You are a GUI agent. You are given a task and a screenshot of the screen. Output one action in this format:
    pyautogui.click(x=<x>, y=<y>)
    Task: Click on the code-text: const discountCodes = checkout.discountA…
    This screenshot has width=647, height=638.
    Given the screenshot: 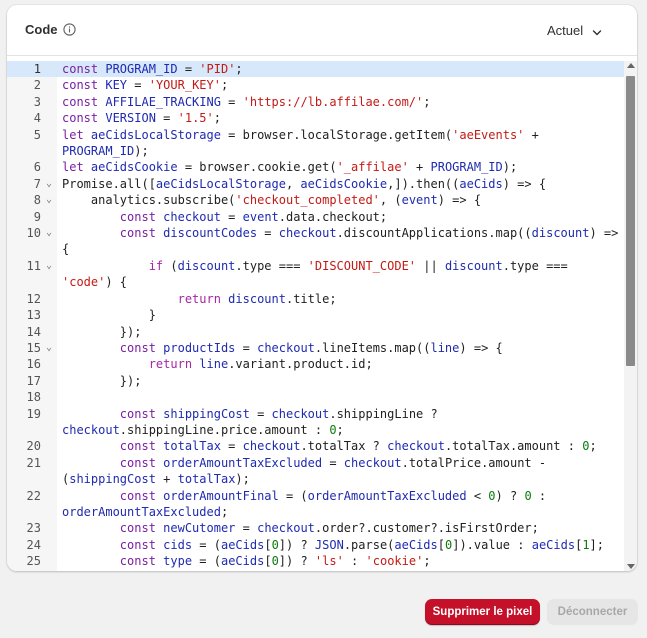 What is the action you would take?
    pyautogui.click(x=339, y=241)
    